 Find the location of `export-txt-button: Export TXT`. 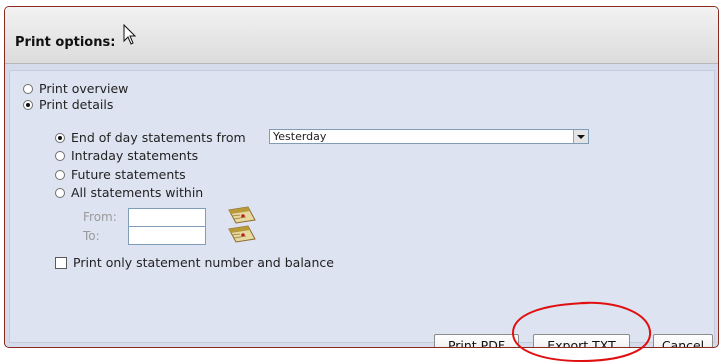

export-txt-button: Export TXT is located at coordinates (581, 340).